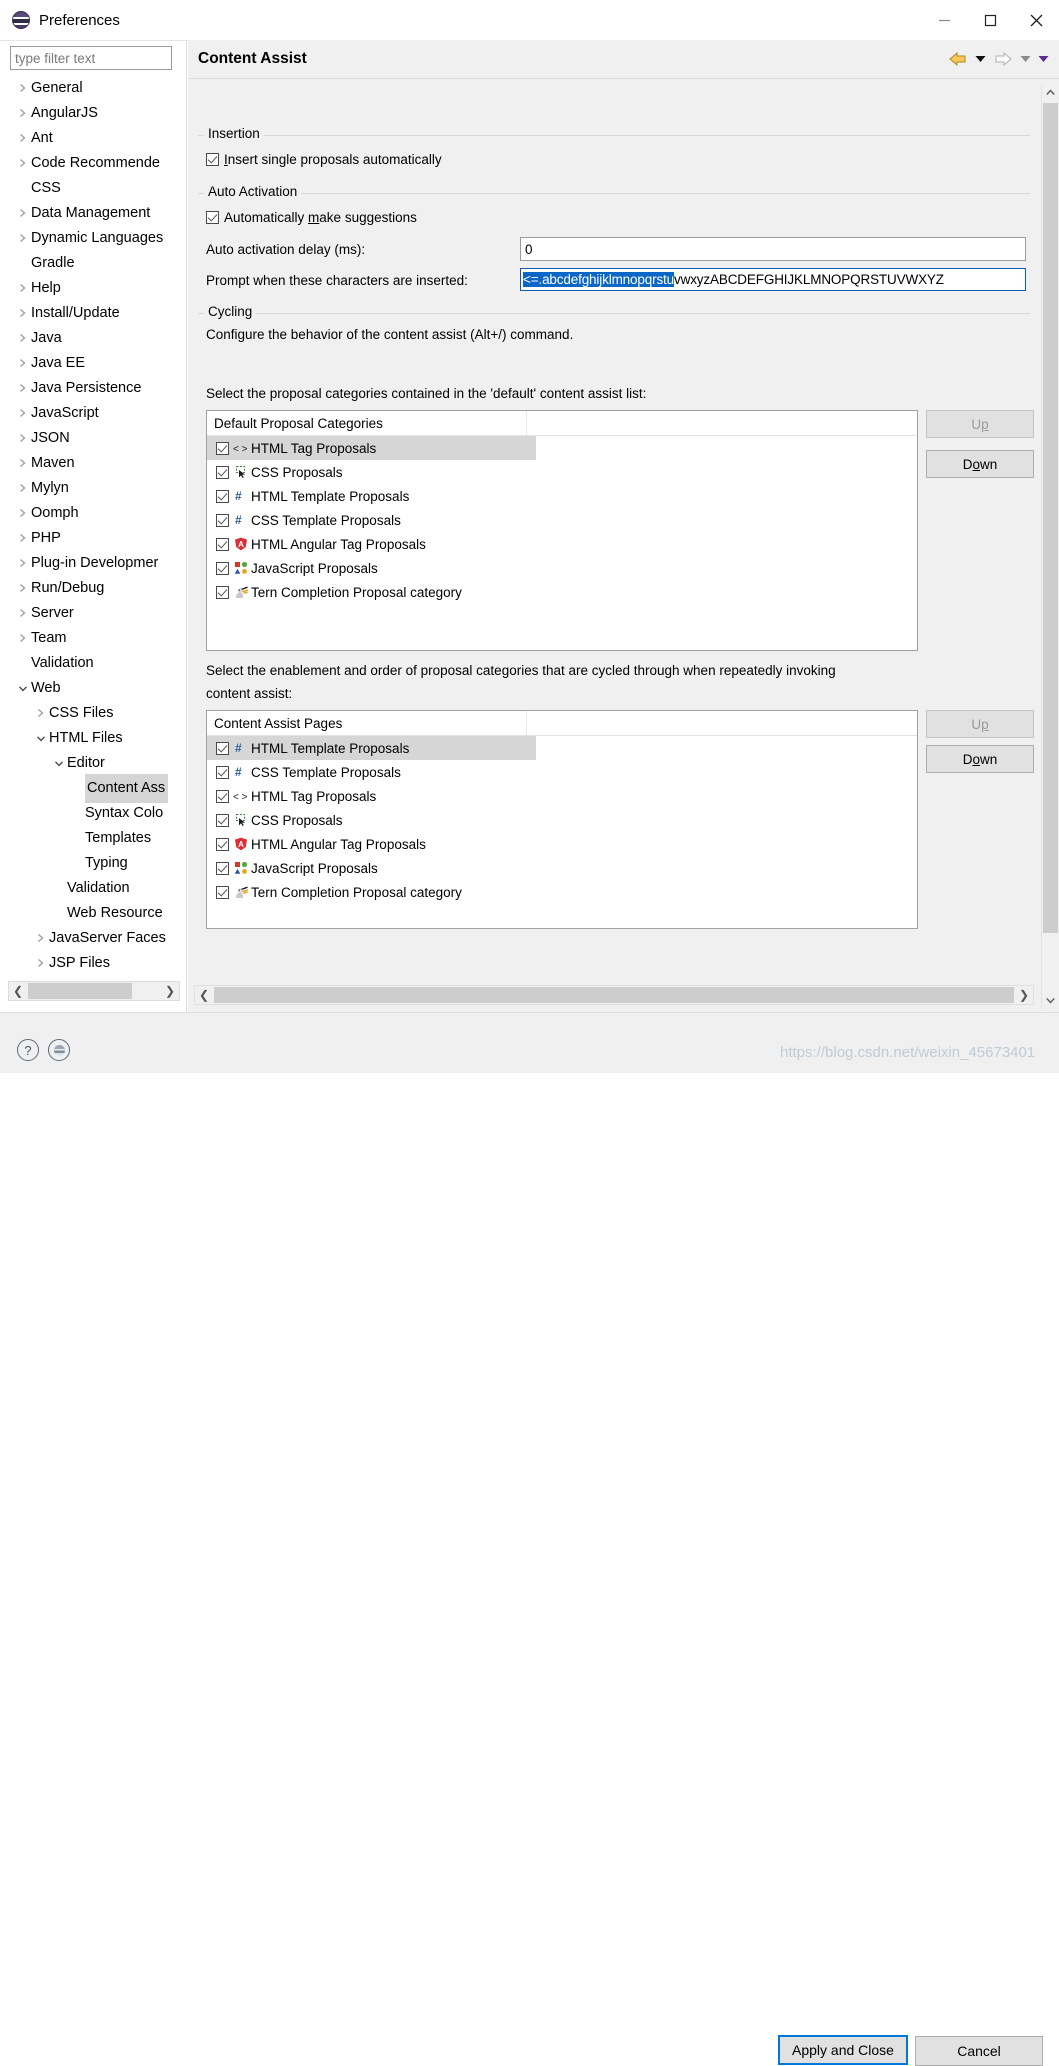  What do you see at coordinates (980, 59) in the screenshot?
I see `back-dropdown-arrow-icon` at bounding box center [980, 59].